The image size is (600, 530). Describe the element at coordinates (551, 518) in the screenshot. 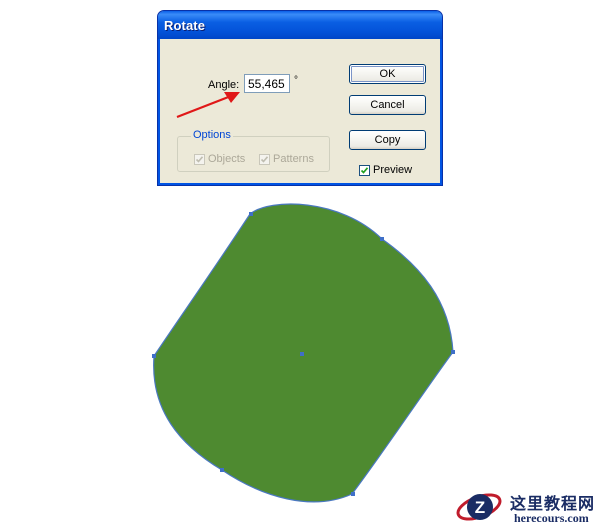

I see `watermark-url: herecours.com` at that location.